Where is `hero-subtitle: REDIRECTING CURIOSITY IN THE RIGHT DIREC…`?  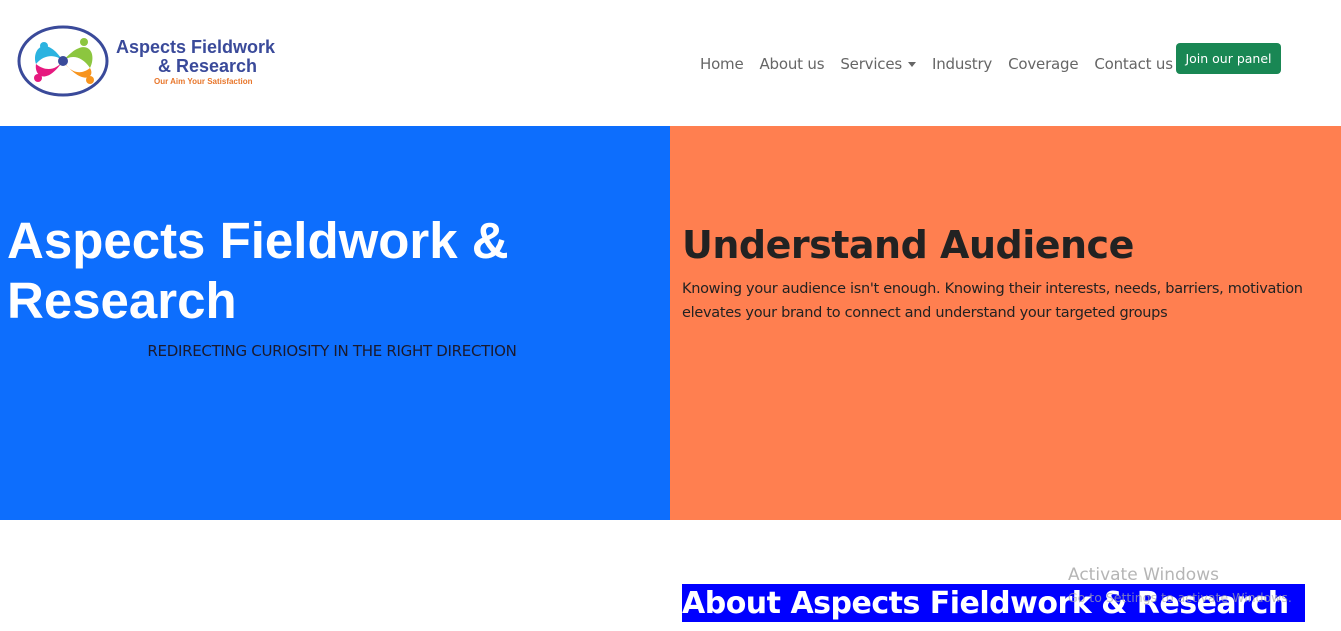 hero-subtitle: REDIRECTING CURIOSITY IN THE RIGHT DIREC… is located at coordinates (332, 351).